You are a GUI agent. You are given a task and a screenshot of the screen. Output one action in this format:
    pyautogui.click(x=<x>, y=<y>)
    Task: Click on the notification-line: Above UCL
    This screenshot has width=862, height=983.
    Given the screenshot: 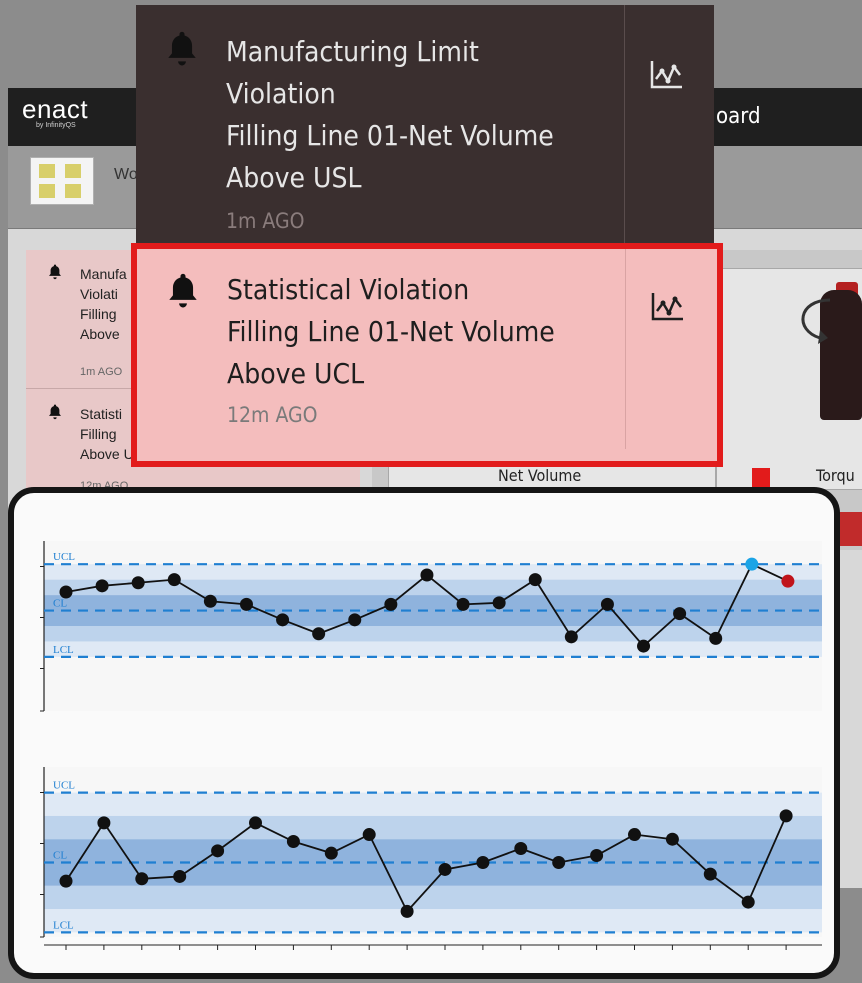 What is the action you would take?
    pyautogui.click(x=296, y=373)
    